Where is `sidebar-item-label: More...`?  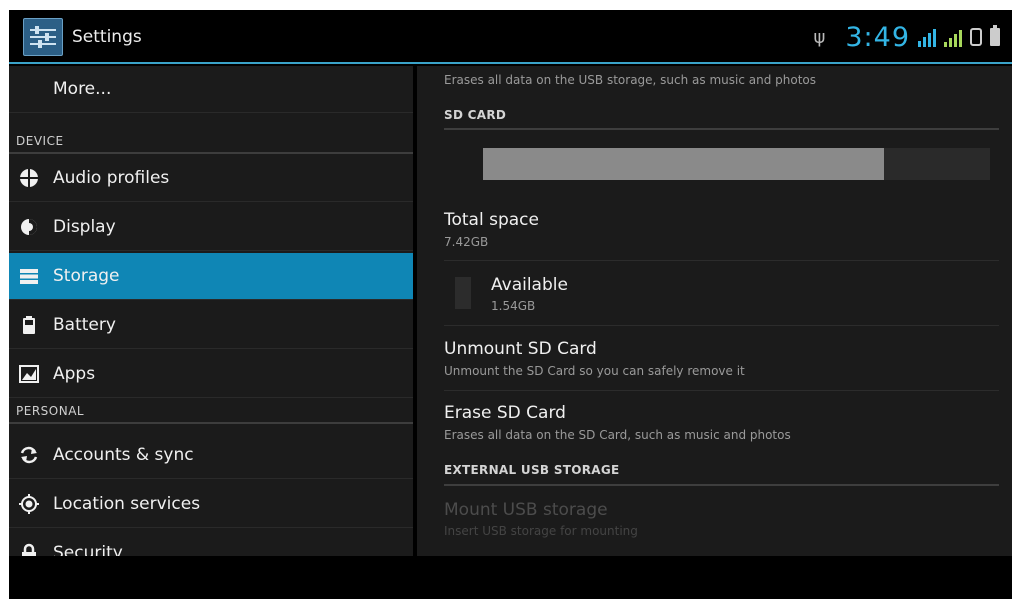 sidebar-item-label: More... is located at coordinates (82, 89).